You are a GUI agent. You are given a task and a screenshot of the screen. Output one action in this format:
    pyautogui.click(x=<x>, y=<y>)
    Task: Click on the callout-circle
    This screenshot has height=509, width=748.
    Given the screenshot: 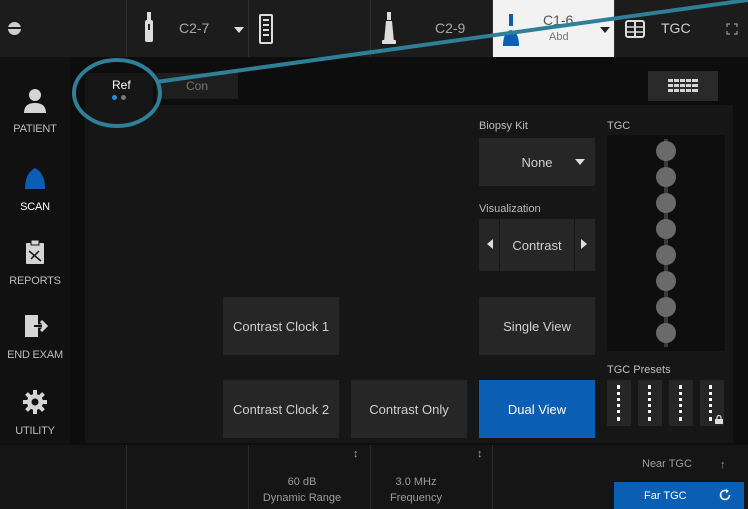 What is the action you would take?
    pyautogui.click(x=117, y=93)
    